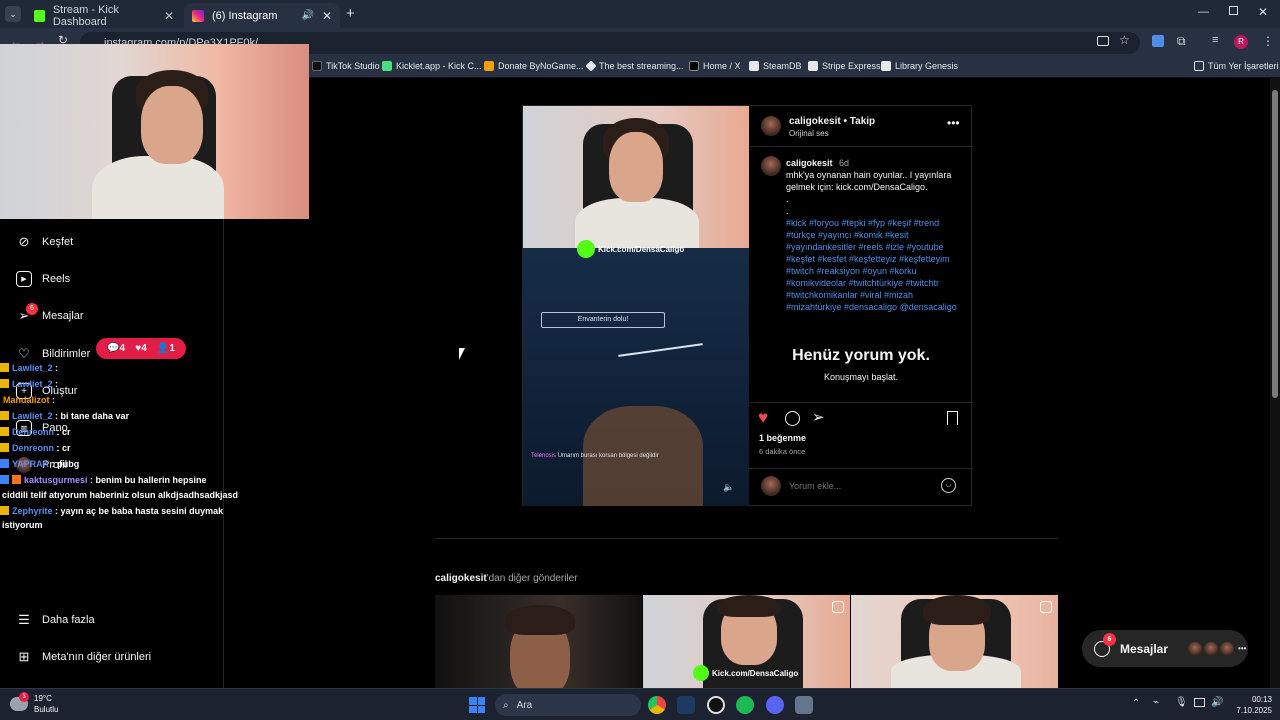 The width and height of the screenshot is (1280, 720). Describe the element at coordinates (715, 66) in the screenshot. I see `bookmark-item: Home / X` at that location.